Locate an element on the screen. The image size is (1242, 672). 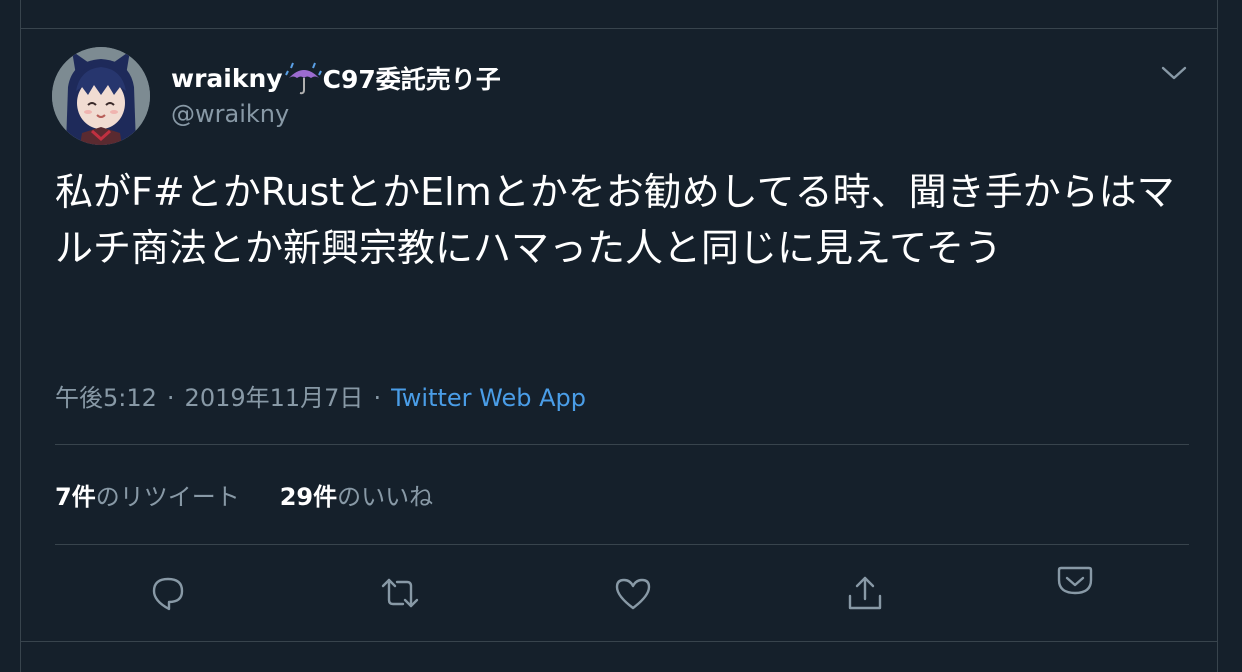
avatar-image is located at coordinates (101, 96).